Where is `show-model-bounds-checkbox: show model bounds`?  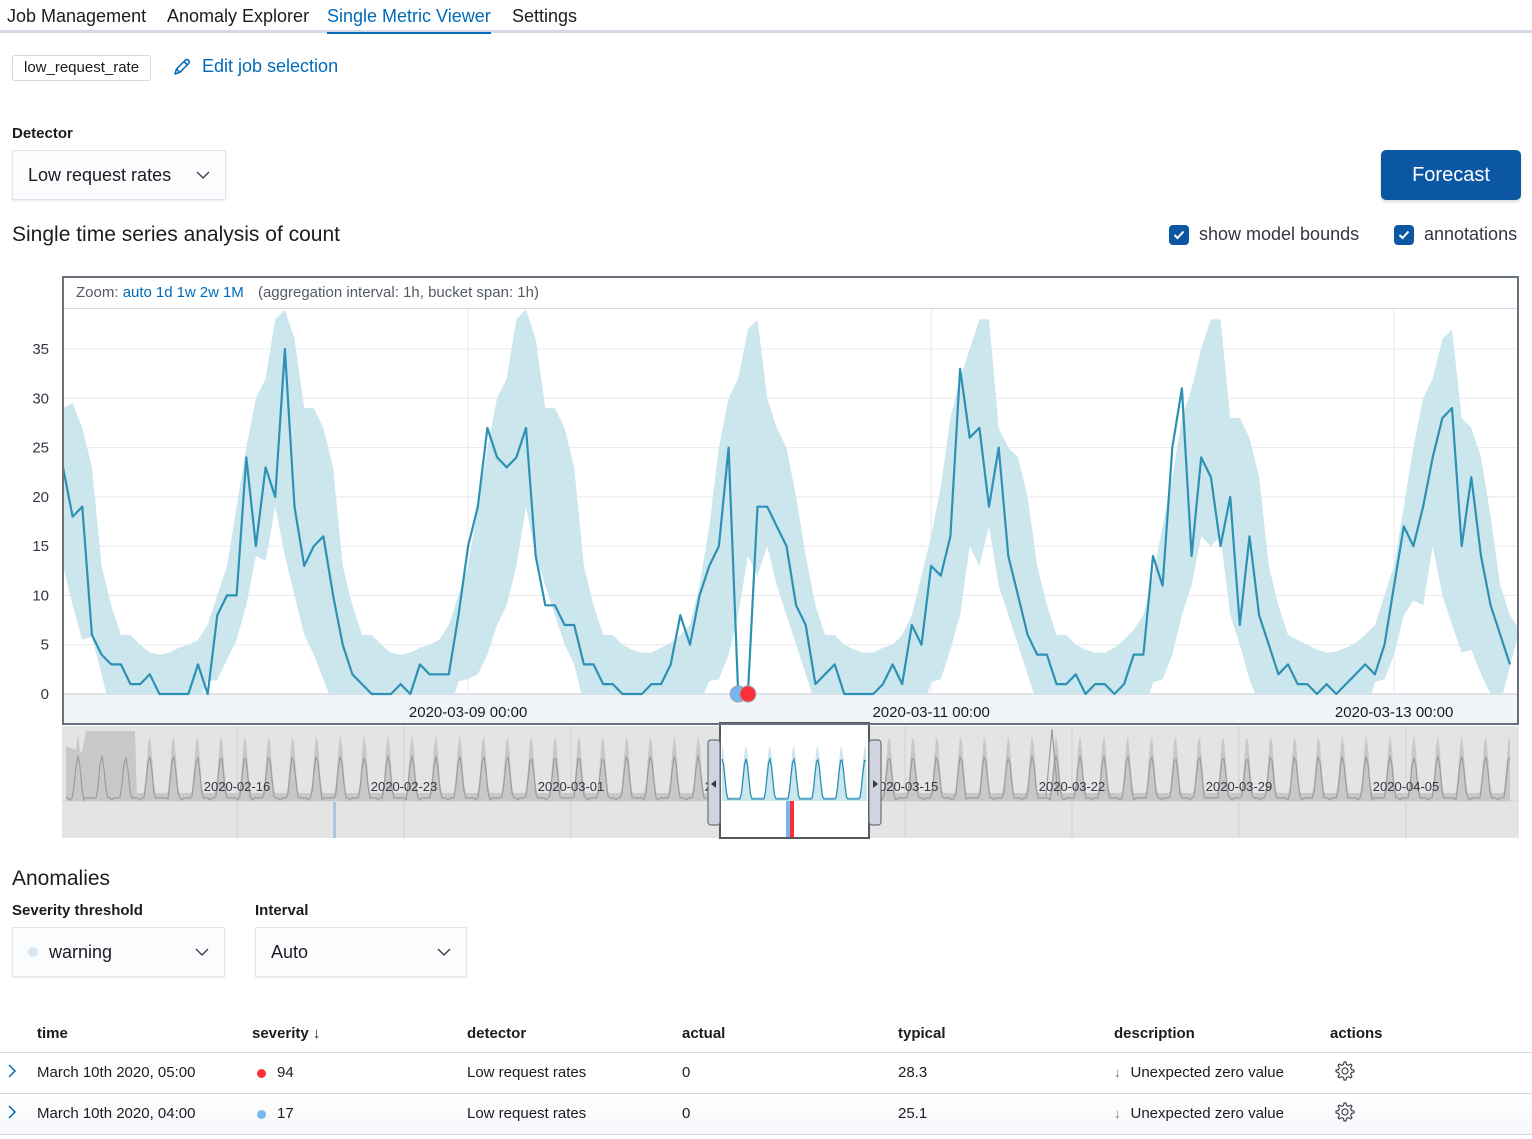
show-model-bounds-checkbox: show model bounds is located at coordinates (1264, 234).